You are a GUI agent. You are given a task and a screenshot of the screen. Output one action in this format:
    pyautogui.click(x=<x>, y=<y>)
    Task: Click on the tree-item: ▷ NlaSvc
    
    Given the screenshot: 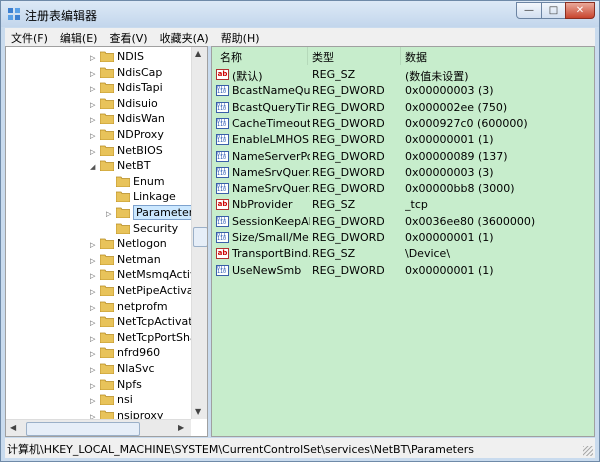 What is the action you would take?
    pyautogui.click(x=99, y=369)
    